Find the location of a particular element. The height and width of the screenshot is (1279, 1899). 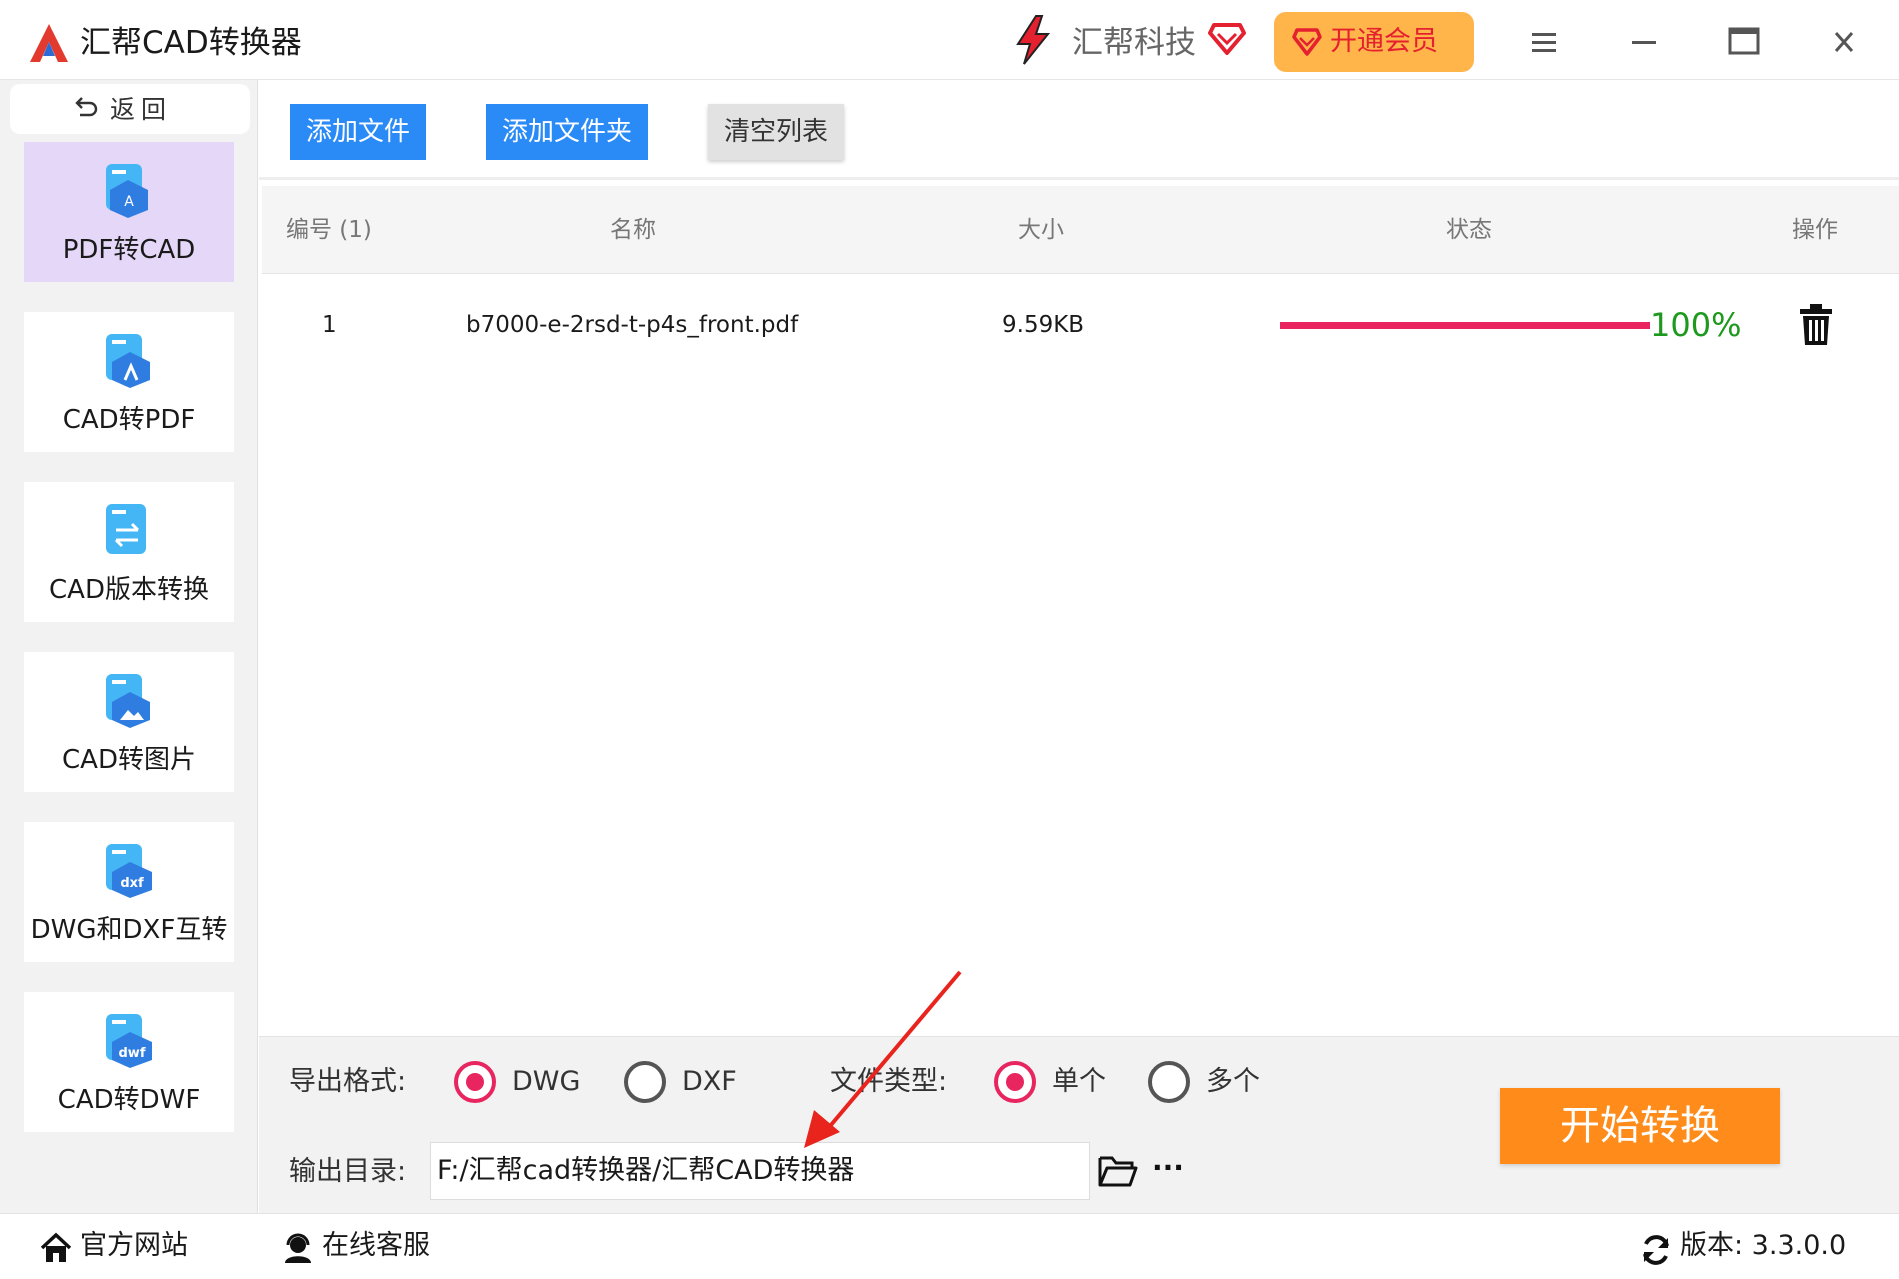

cad-to-image-icon is located at coordinates (128, 701).